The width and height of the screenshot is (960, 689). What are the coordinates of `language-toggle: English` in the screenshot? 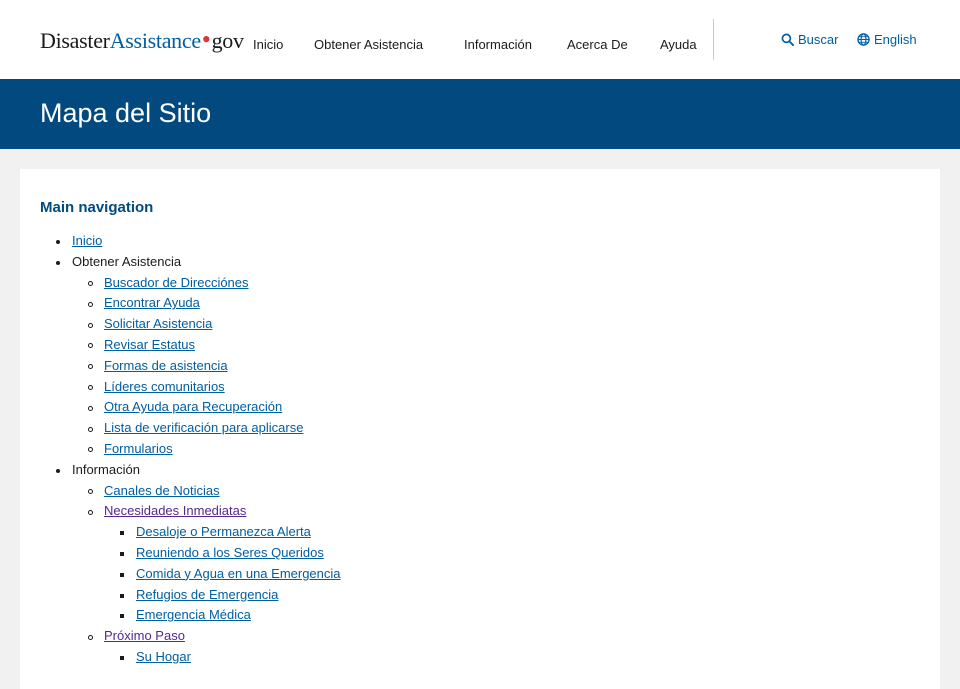 It's located at (887, 39).